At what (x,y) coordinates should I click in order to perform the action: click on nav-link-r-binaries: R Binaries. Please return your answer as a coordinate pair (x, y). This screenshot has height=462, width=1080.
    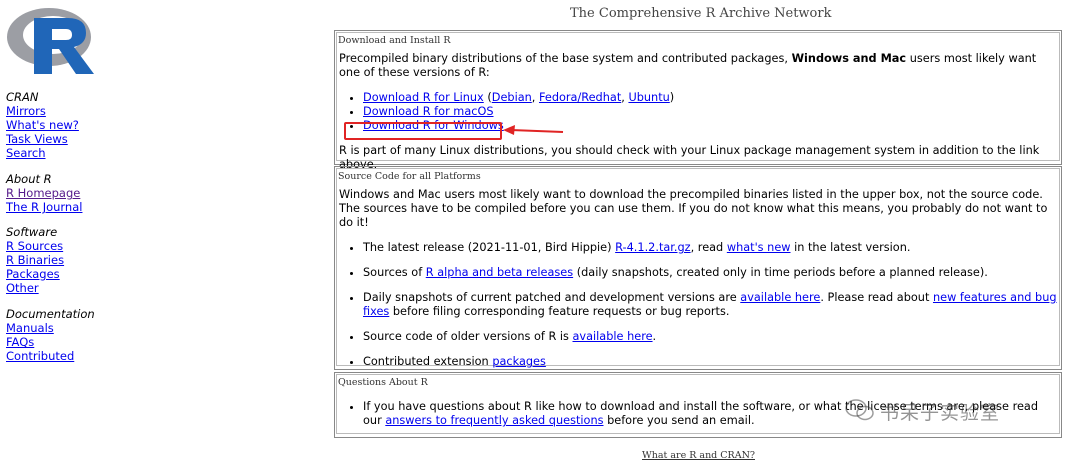
    Looking at the image, I should click on (35, 260).